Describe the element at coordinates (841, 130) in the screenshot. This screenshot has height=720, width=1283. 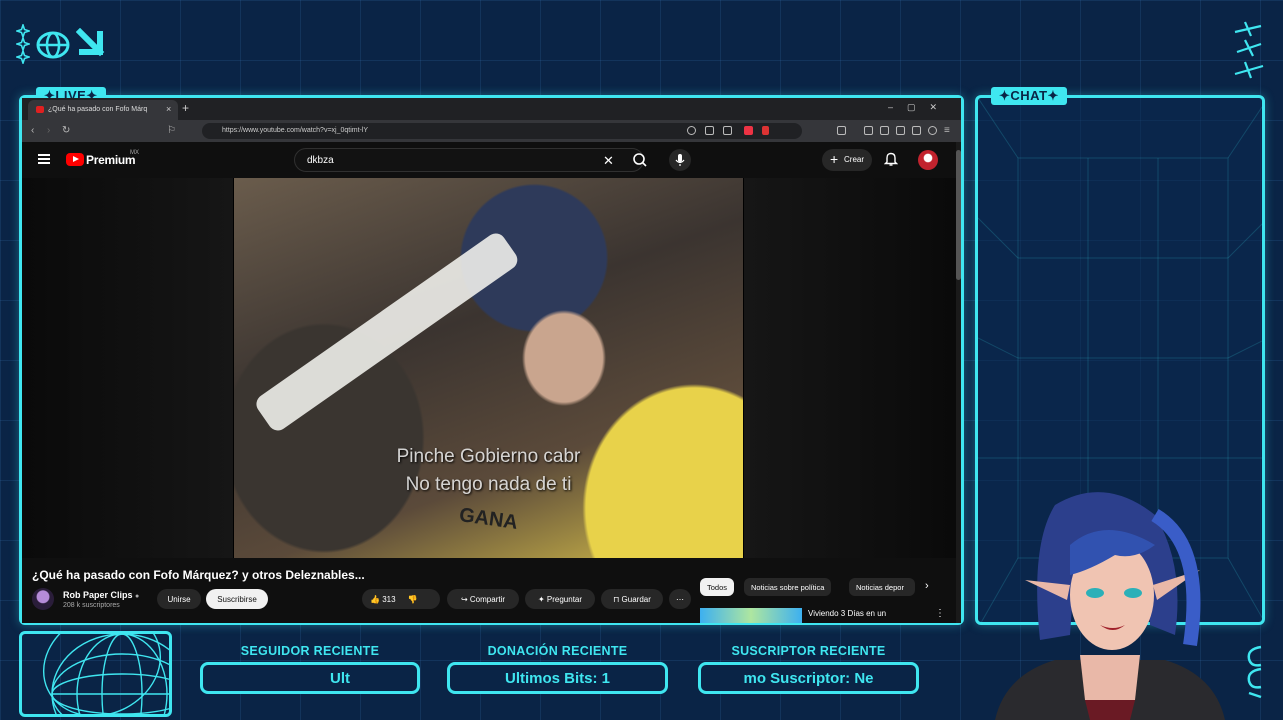
I see `extension-icon` at that location.